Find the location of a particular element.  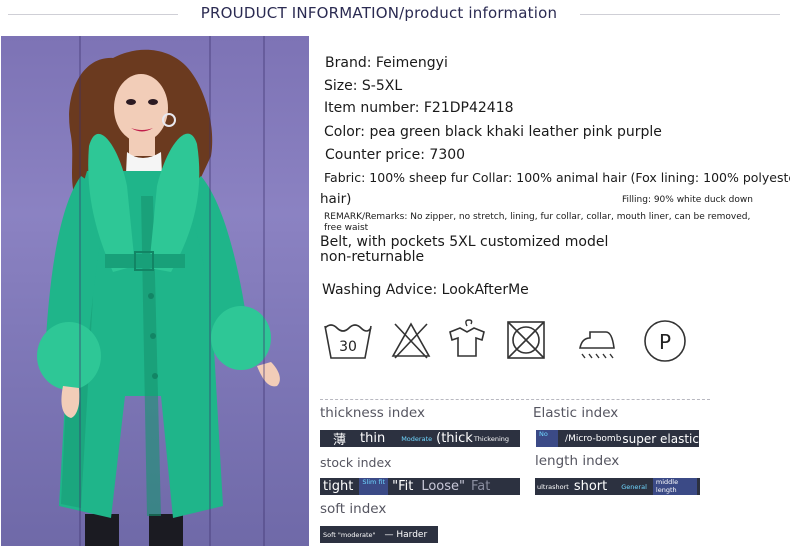

page-title: PROUDUCT INFORMATION/product information is located at coordinates (379, 13).